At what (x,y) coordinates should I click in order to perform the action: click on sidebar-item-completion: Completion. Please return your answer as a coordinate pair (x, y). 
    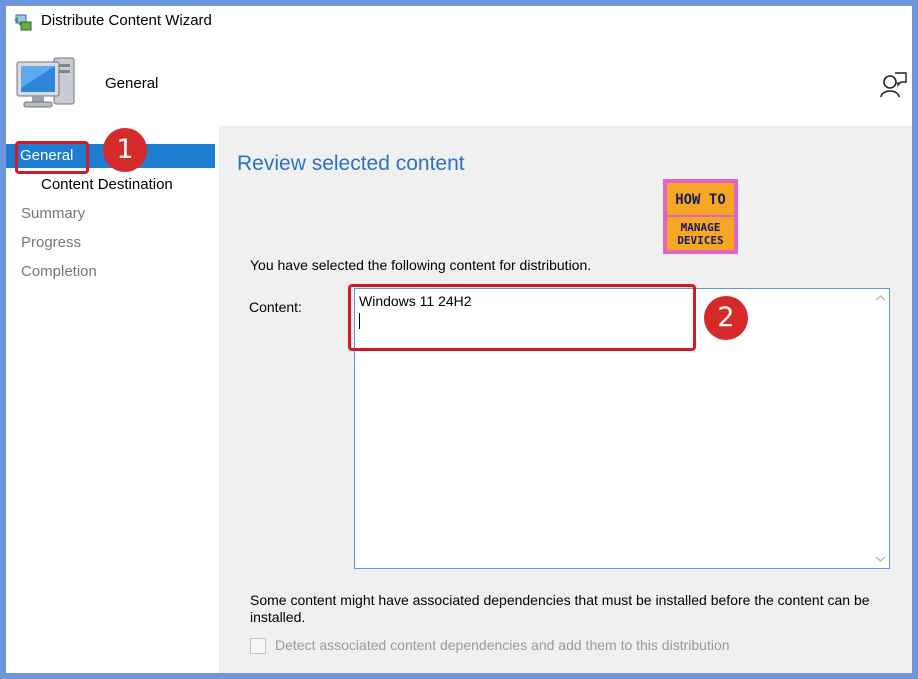
    Looking at the image, I should click on (59, 271).